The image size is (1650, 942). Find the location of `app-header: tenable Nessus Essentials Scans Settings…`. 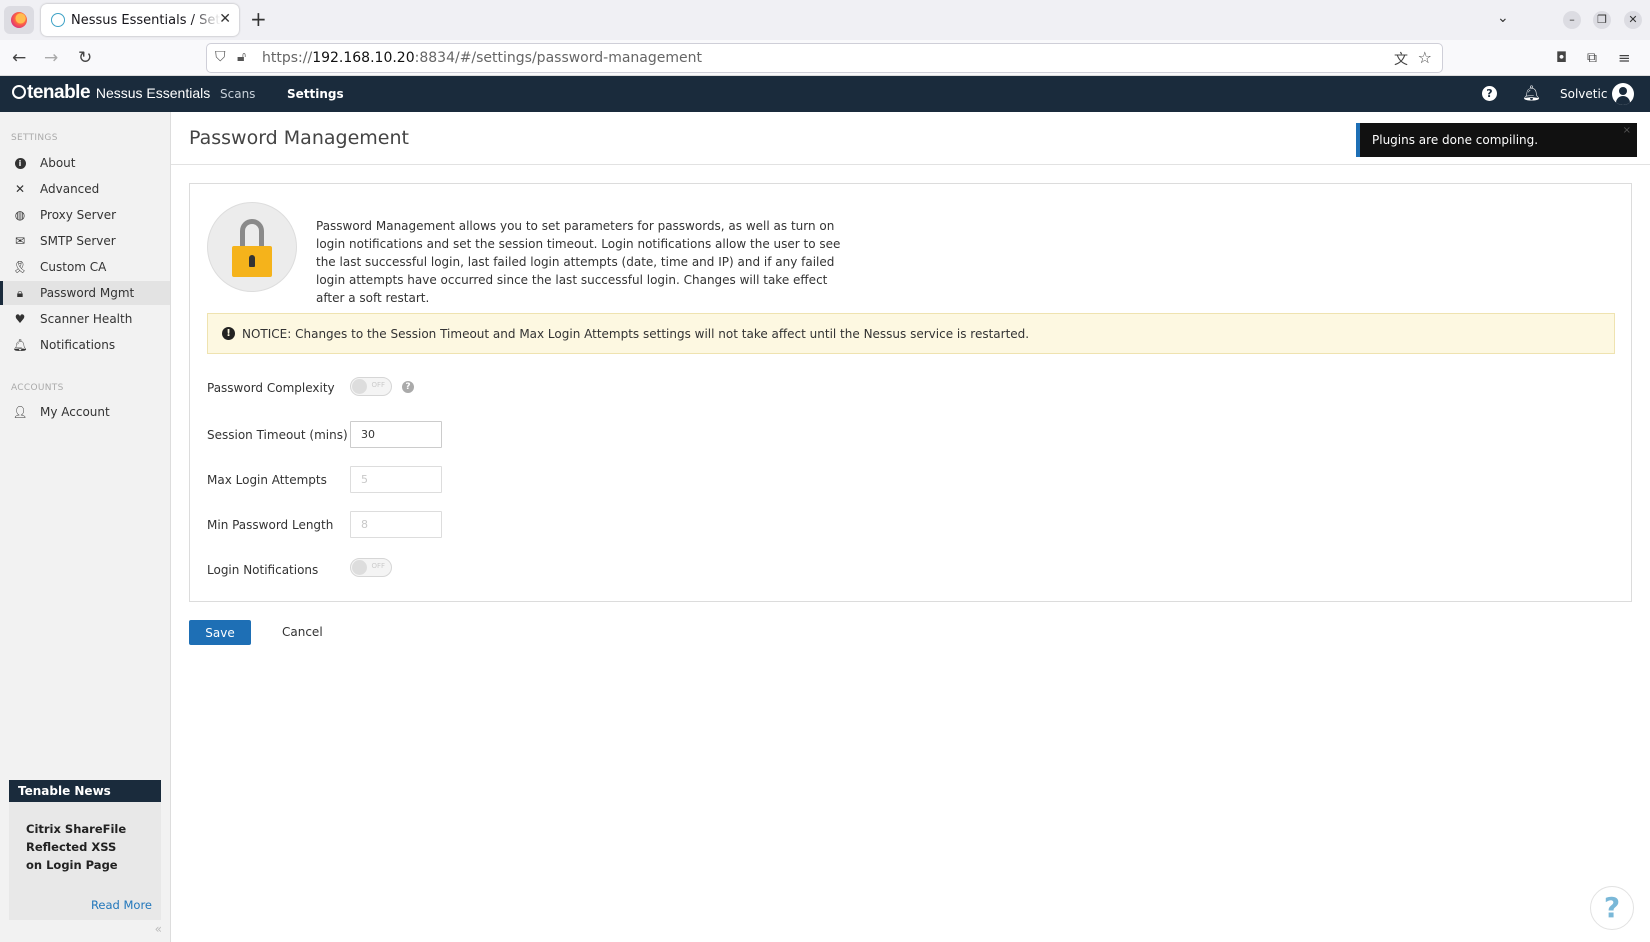

app-header: tenable Nessus Essentials Scans Settings… is located at coordinates (825, 94).